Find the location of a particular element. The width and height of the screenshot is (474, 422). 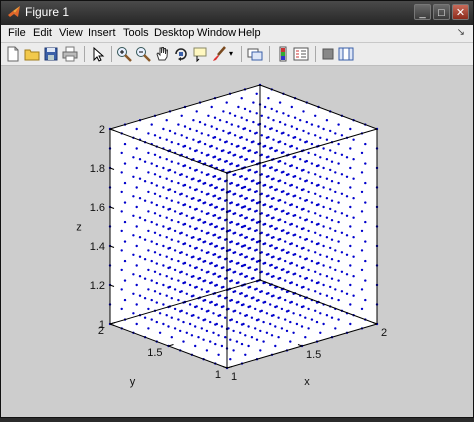

close-button: ✕ is located at coordinates (460, 12).